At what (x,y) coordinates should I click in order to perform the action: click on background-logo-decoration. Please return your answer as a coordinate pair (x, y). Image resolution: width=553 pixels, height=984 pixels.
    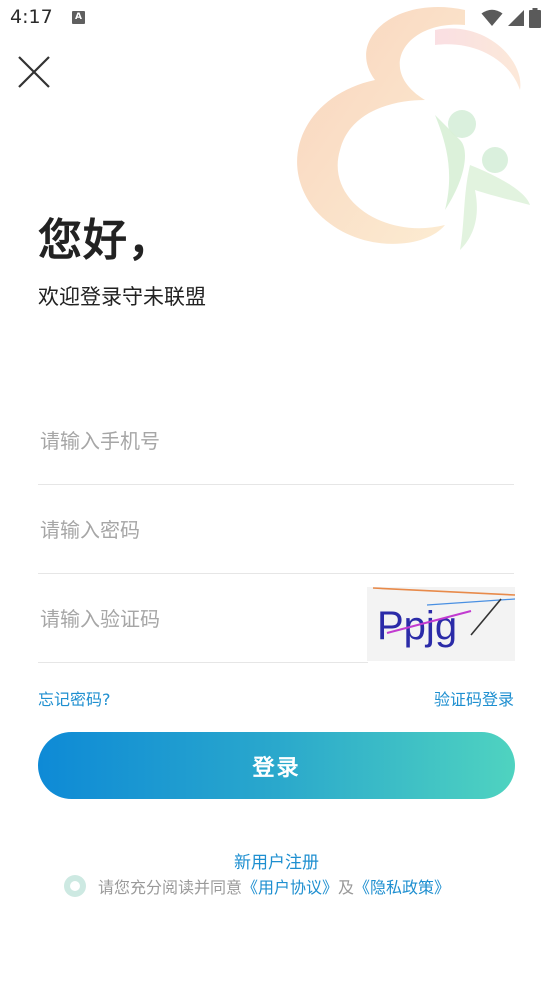
    Looking at the image, I should click on (413, 128).